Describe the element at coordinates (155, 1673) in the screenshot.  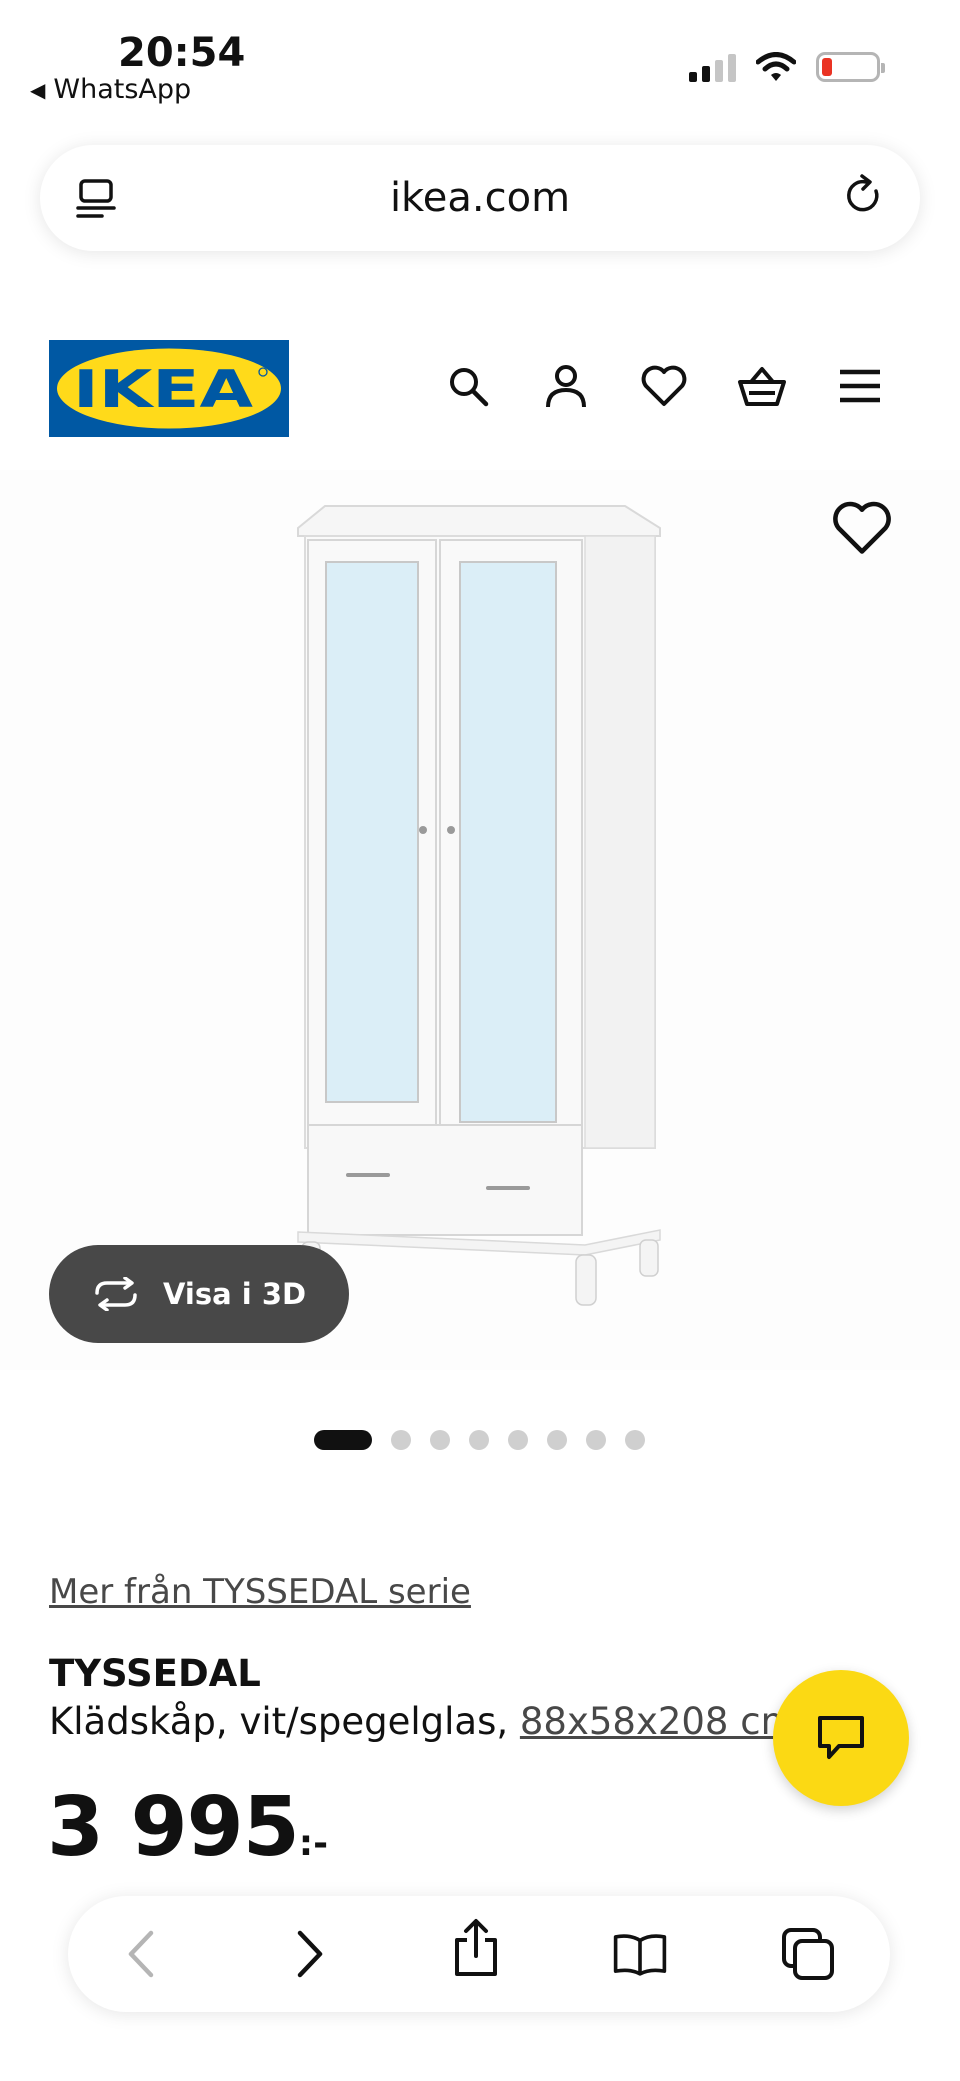
I see `product-name: TYSSEDAL` at that location.